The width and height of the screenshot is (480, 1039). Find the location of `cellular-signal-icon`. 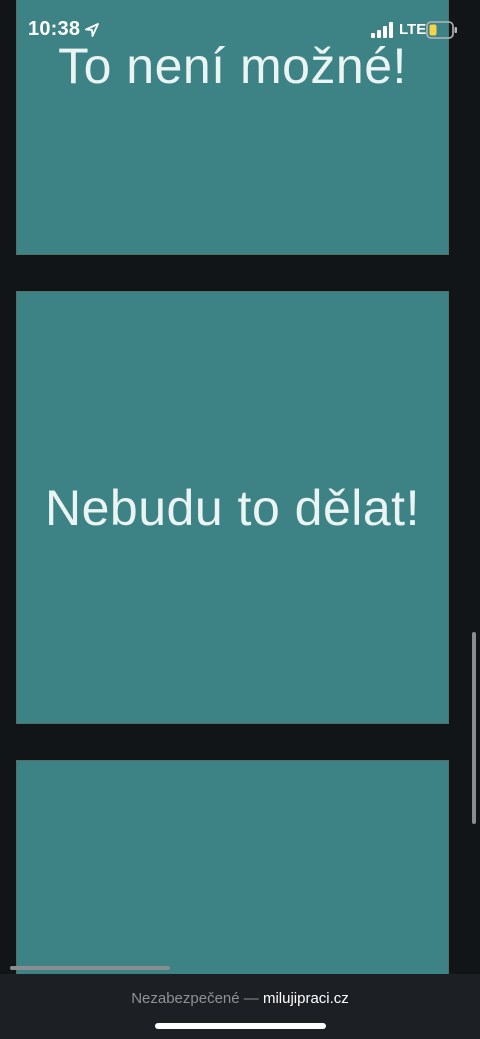

cellular-signal-icon is located at coordinates (382, 30).